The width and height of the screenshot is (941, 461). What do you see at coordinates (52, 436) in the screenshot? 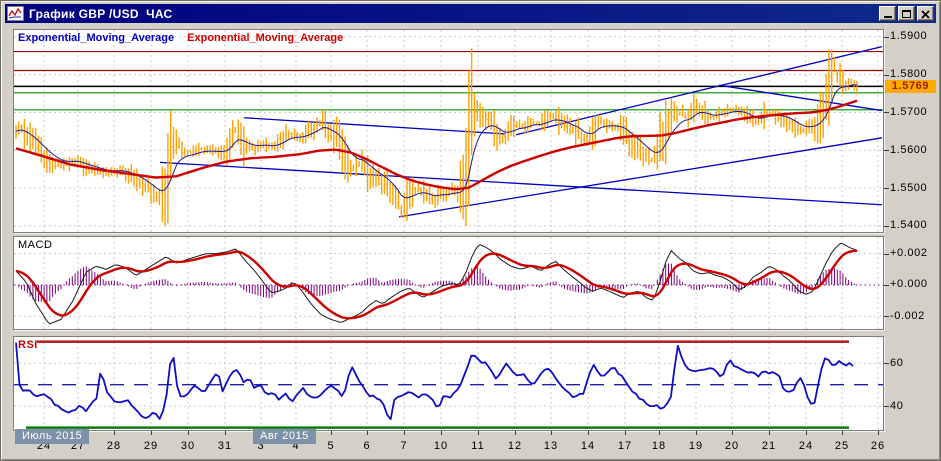
I see `month-badge: Июль 2015` at bounding box center [52, 436].